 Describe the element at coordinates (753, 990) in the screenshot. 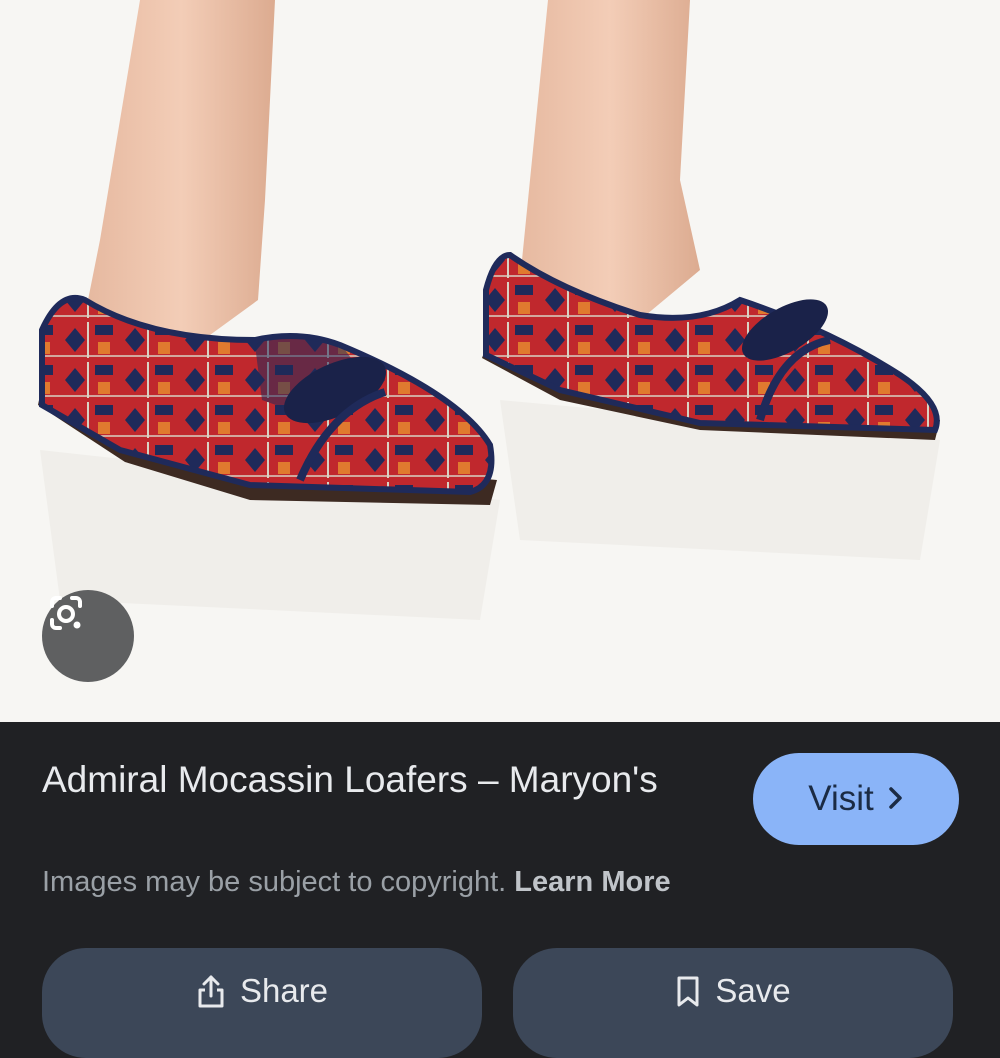

I see `save-label: Save` at that location.